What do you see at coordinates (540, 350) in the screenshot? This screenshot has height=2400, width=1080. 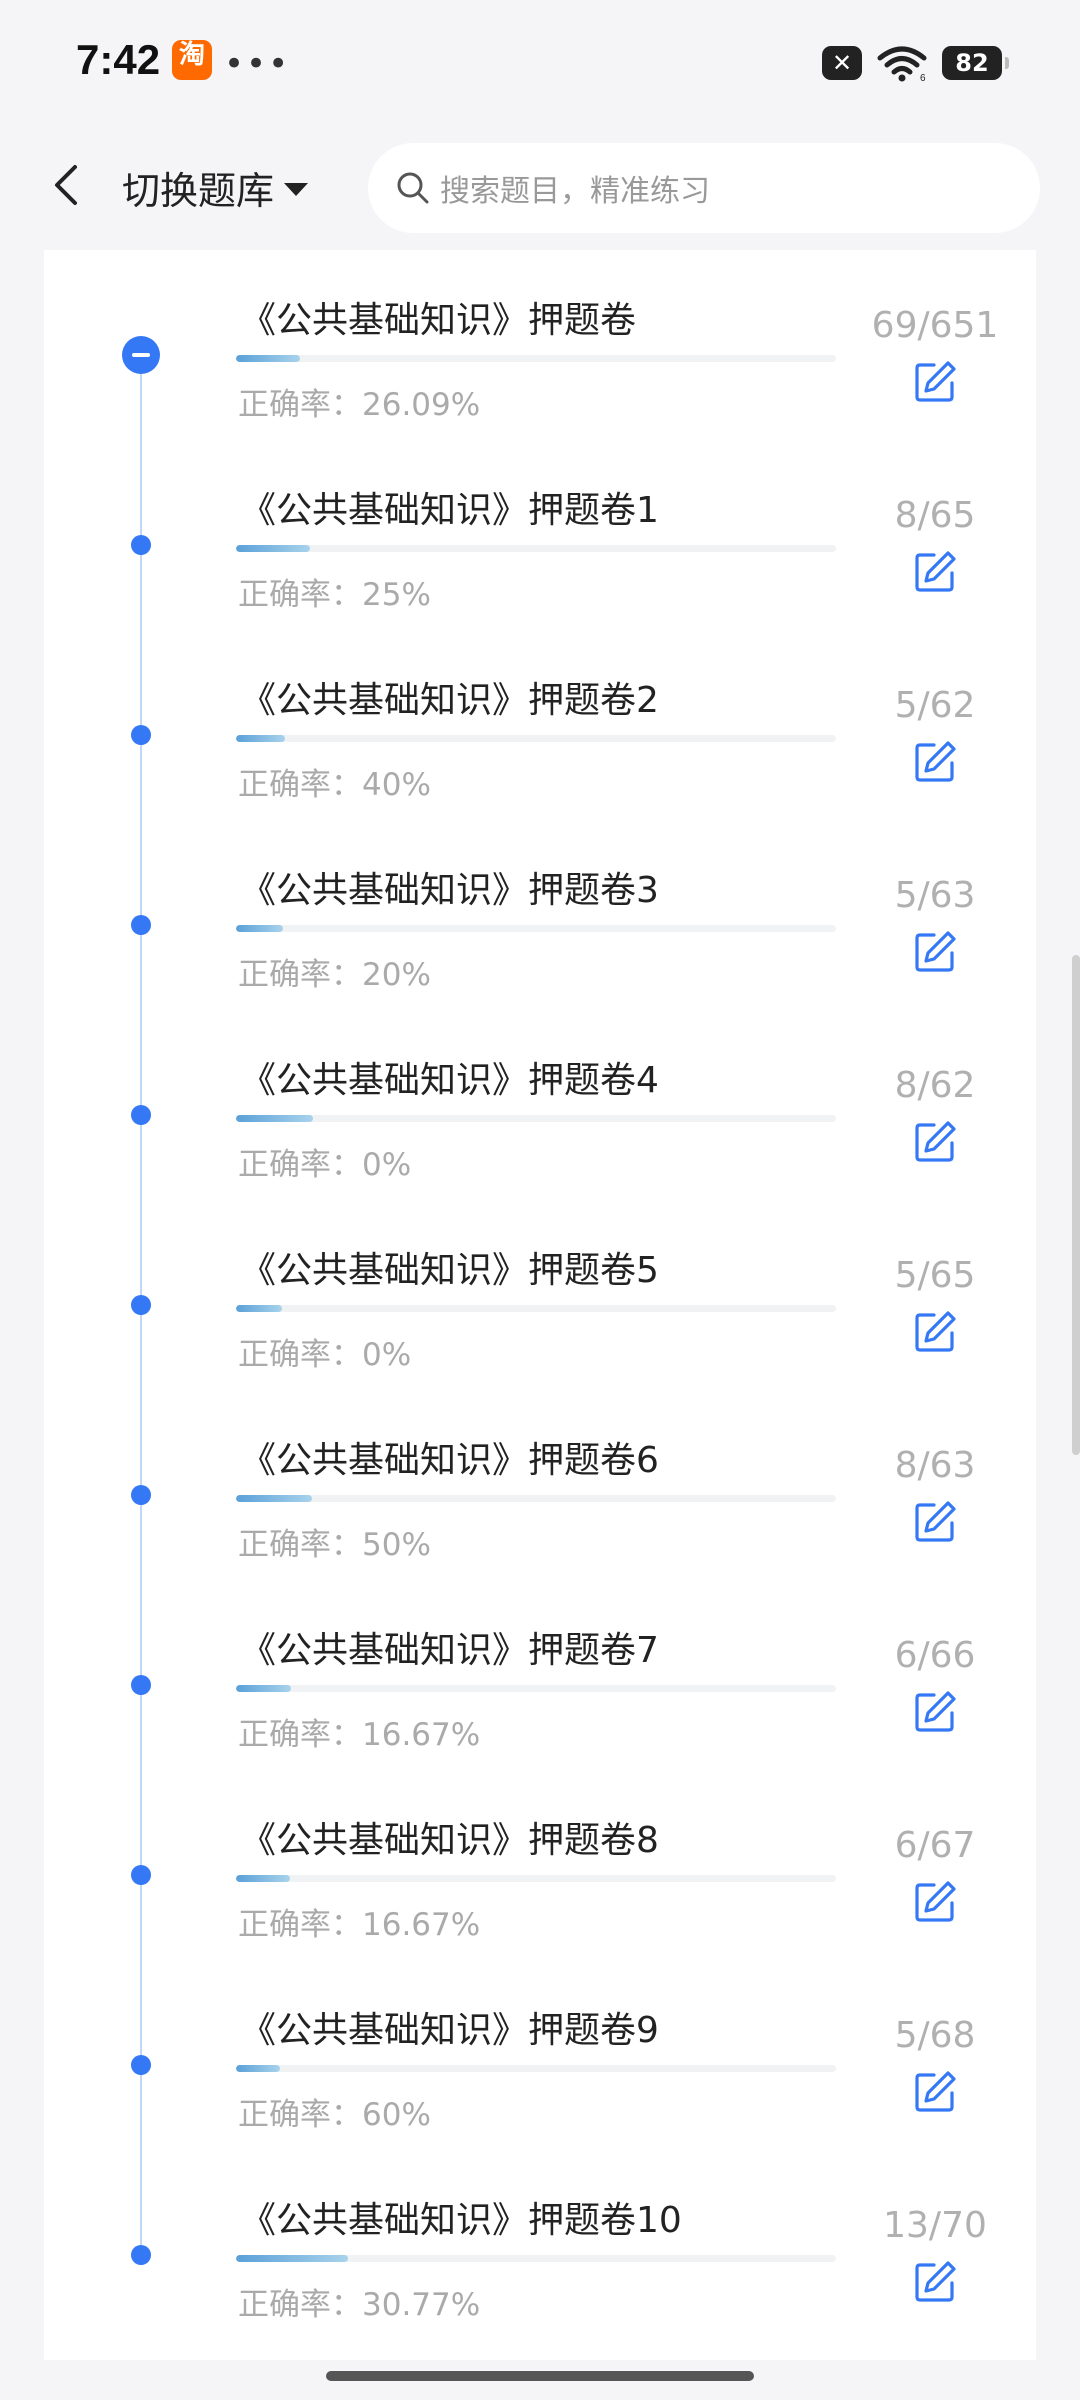 I see `paper-item: 《公共基础知识》押题卷正确率：26.09% 69/651` at bounding box center [540, 350].